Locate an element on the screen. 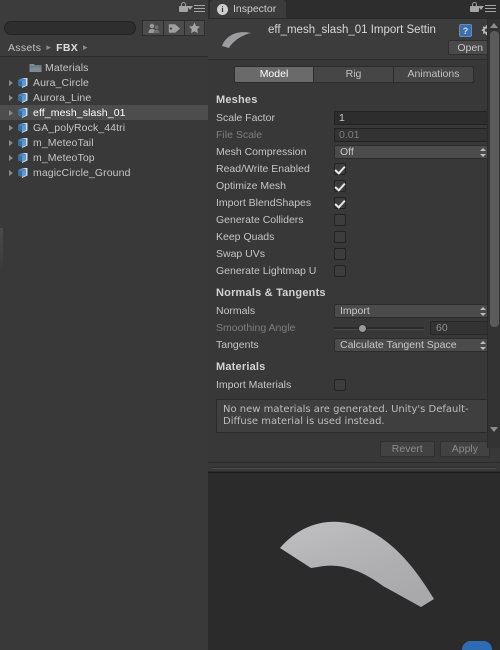 The width and height of the screenshot is (500, 650). list-item-label: magicCircle_Ground is located at coordinates (82, 172).